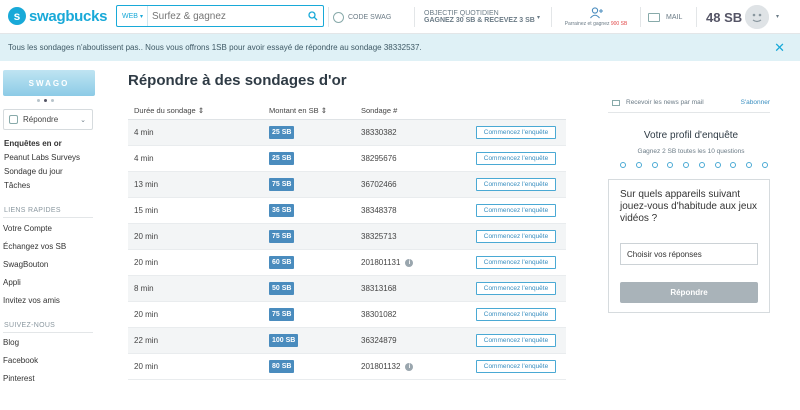 The width and height of the screenshot is (800, 410). What do you see at coordinates (347, 367) in the screenshot?
I see `table-row: 20 min 80 SB 201801132 i Commencez l'enquête` at bounding box center [347, 367].